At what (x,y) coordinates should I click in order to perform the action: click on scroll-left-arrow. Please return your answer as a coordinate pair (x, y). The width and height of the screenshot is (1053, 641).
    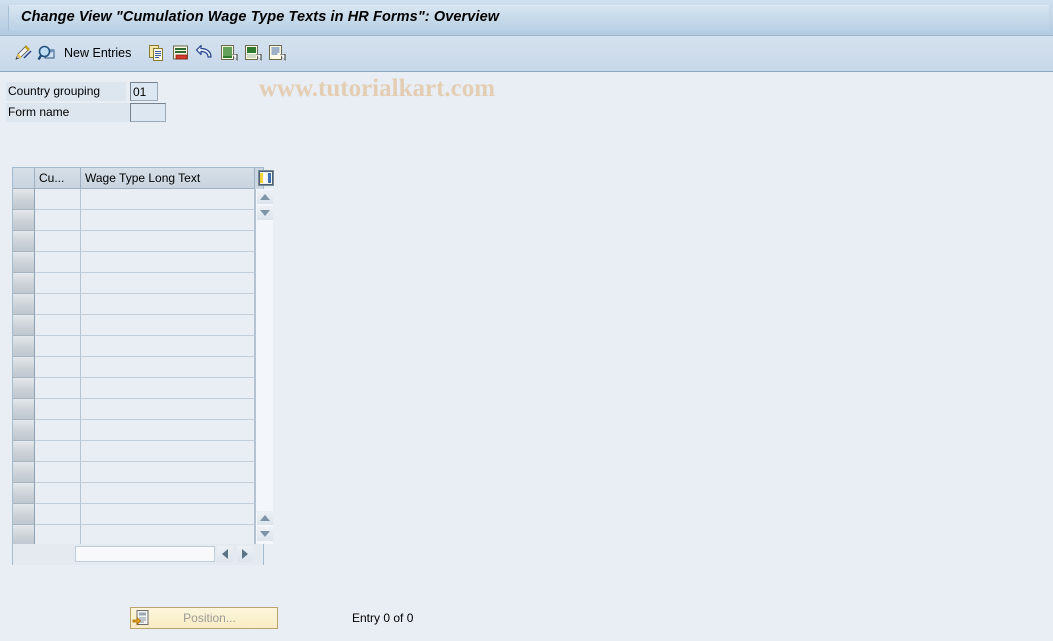
    Looking at the image, I should click on (225, 554).